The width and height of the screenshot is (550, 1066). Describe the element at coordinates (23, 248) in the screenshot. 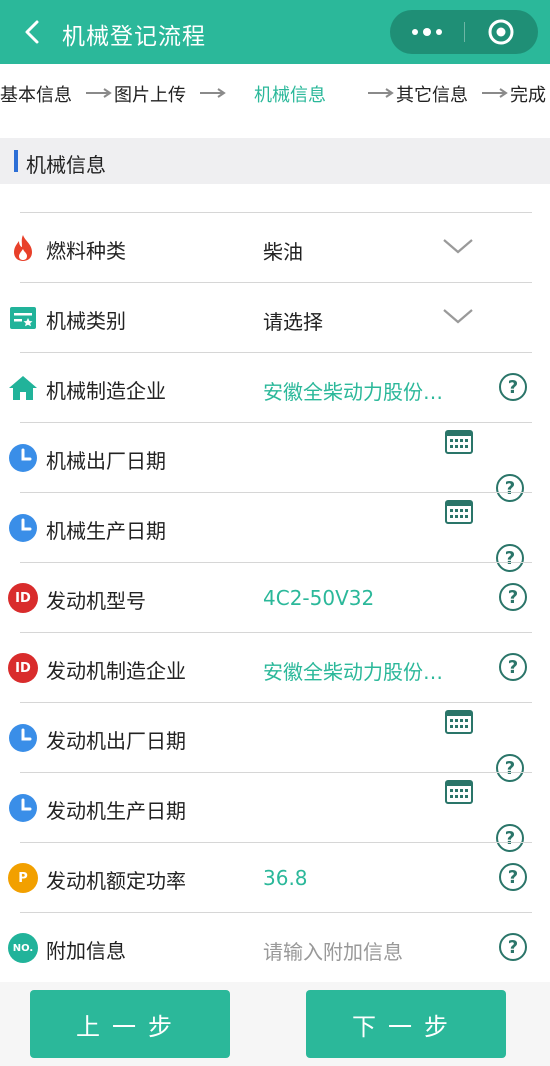

I see `fire-icon` at that location.